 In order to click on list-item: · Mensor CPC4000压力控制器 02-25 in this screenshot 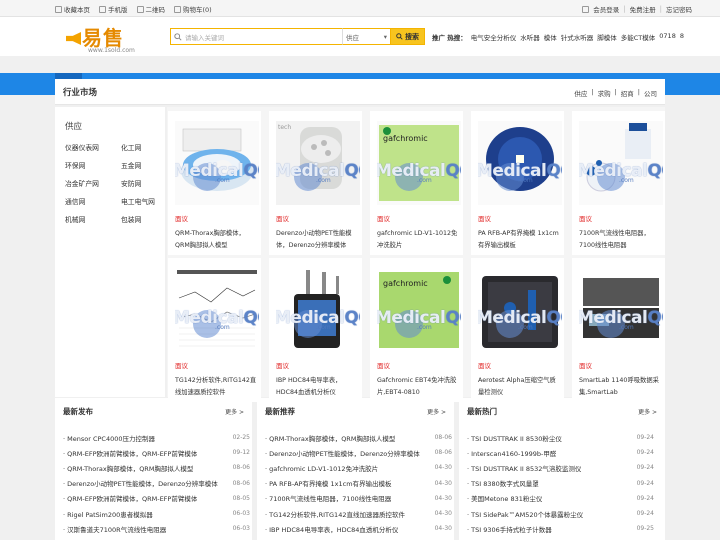, I will do `click(156, 437)`.